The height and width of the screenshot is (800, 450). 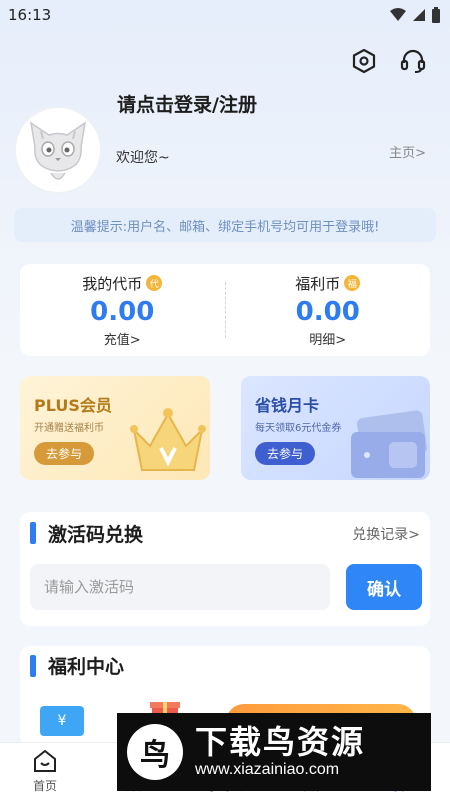 What do you see at coordinates (96, 535) in the screenshot?
I see `redeem-title: 激活码兑换` at bounding box center [96, 535].